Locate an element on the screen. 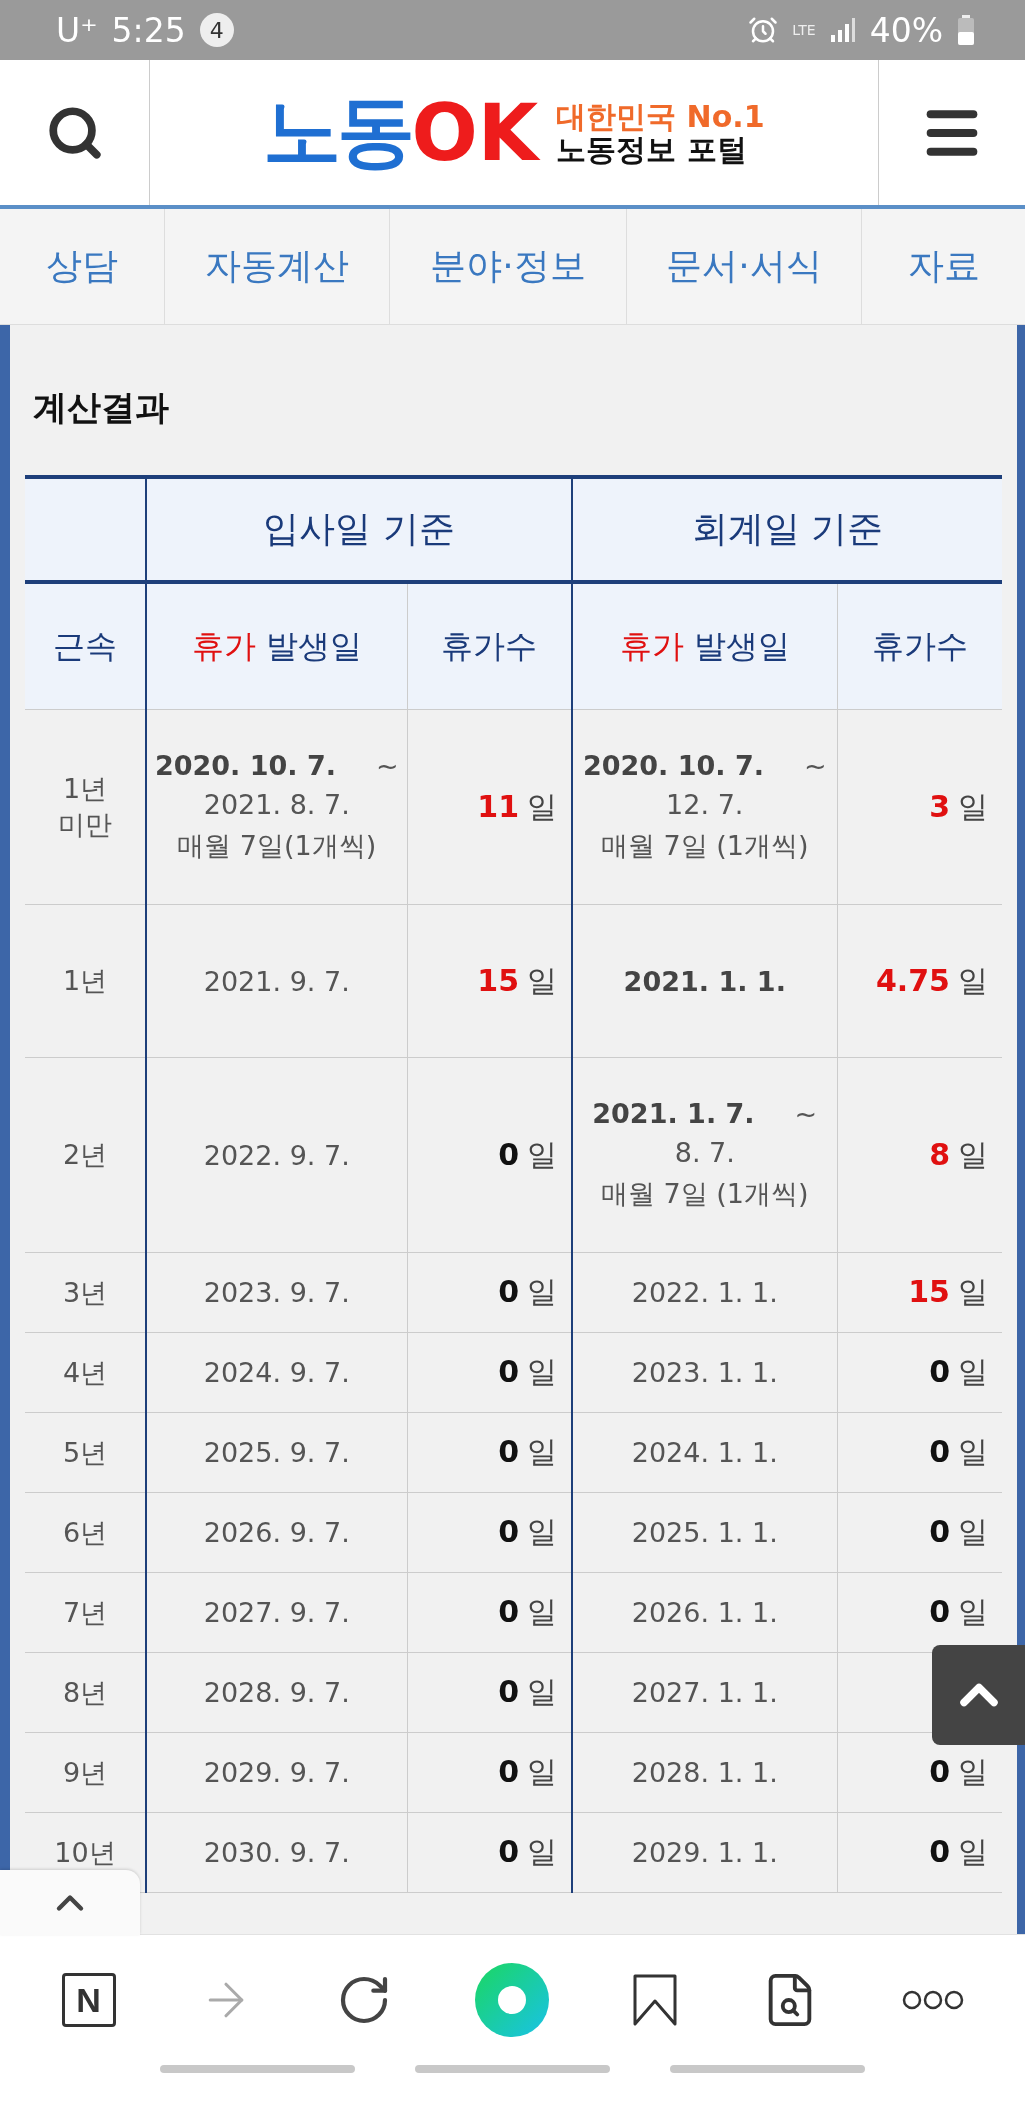  date-text: 2021. 9. 7. is located at coordinates (276, 981).